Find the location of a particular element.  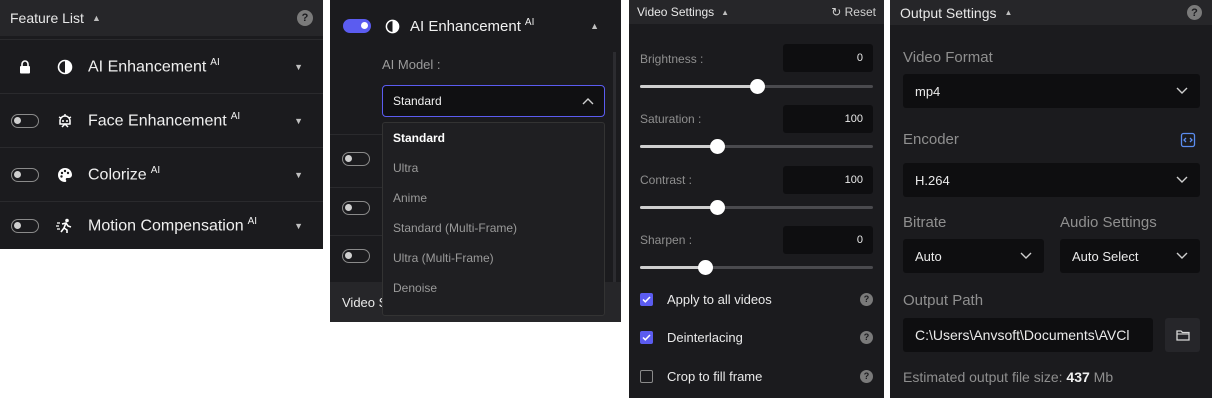

contrast-slider is located at coordinates (756, 207).